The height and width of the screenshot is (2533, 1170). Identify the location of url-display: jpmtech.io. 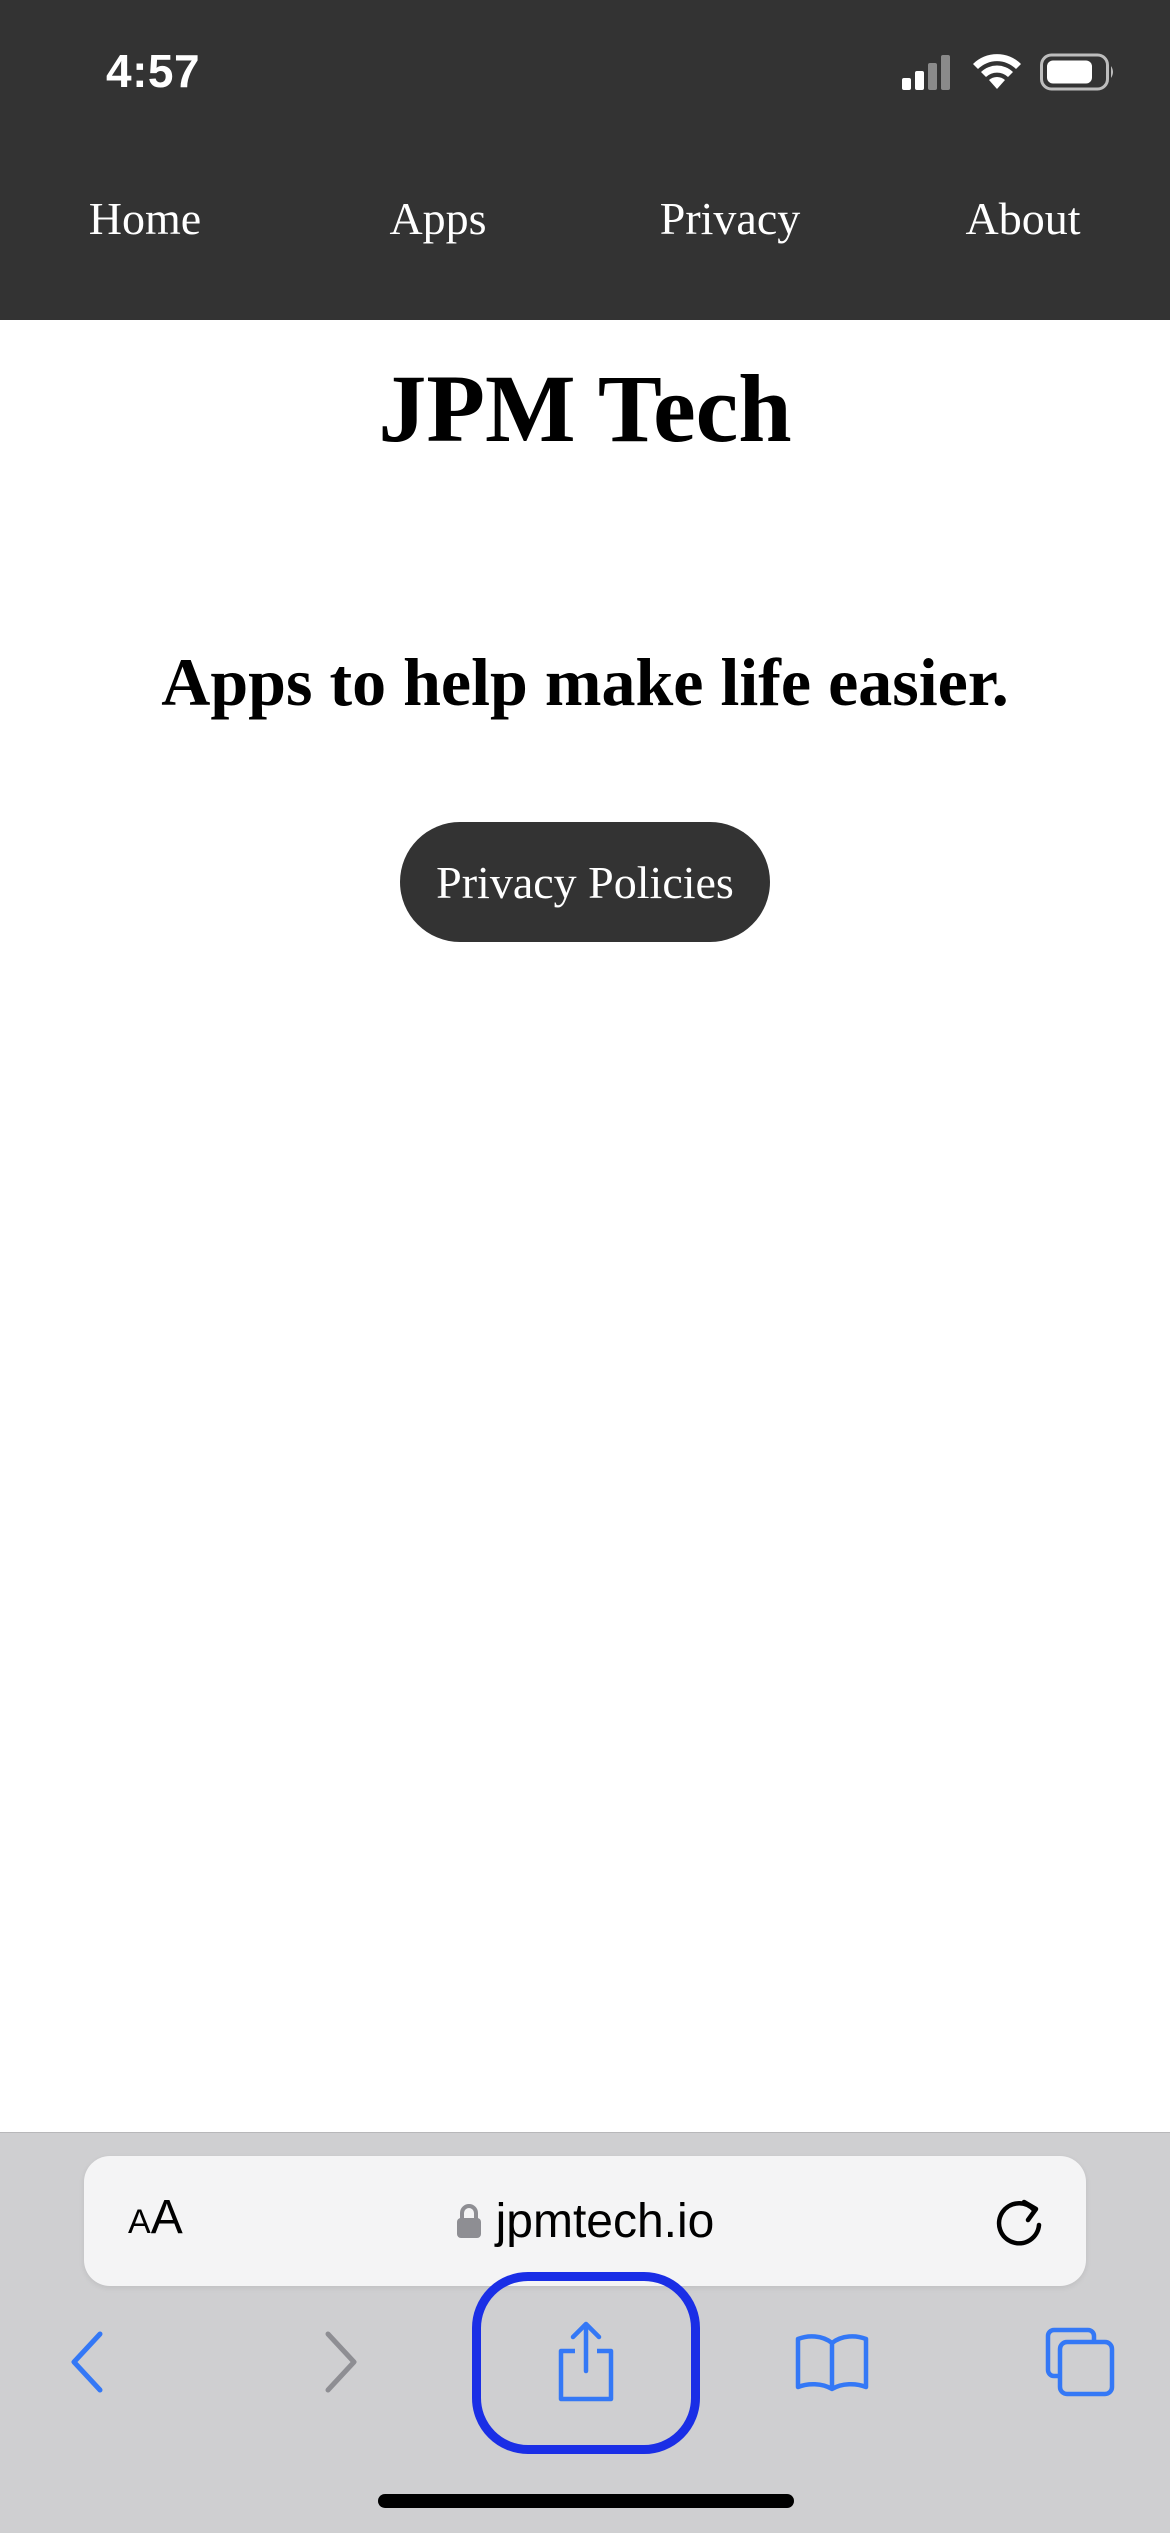
(585, 2221).